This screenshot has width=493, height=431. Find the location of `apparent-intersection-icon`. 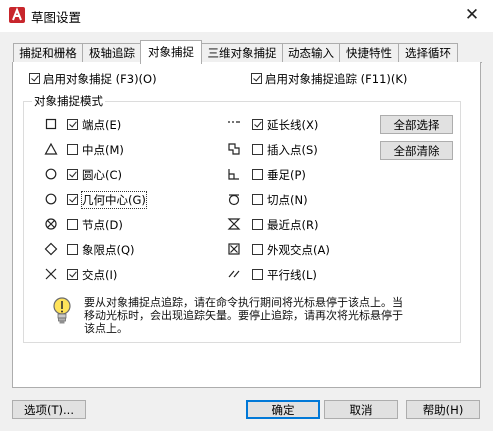

apparent-intersection-icon is located at coordinates (234, 249).